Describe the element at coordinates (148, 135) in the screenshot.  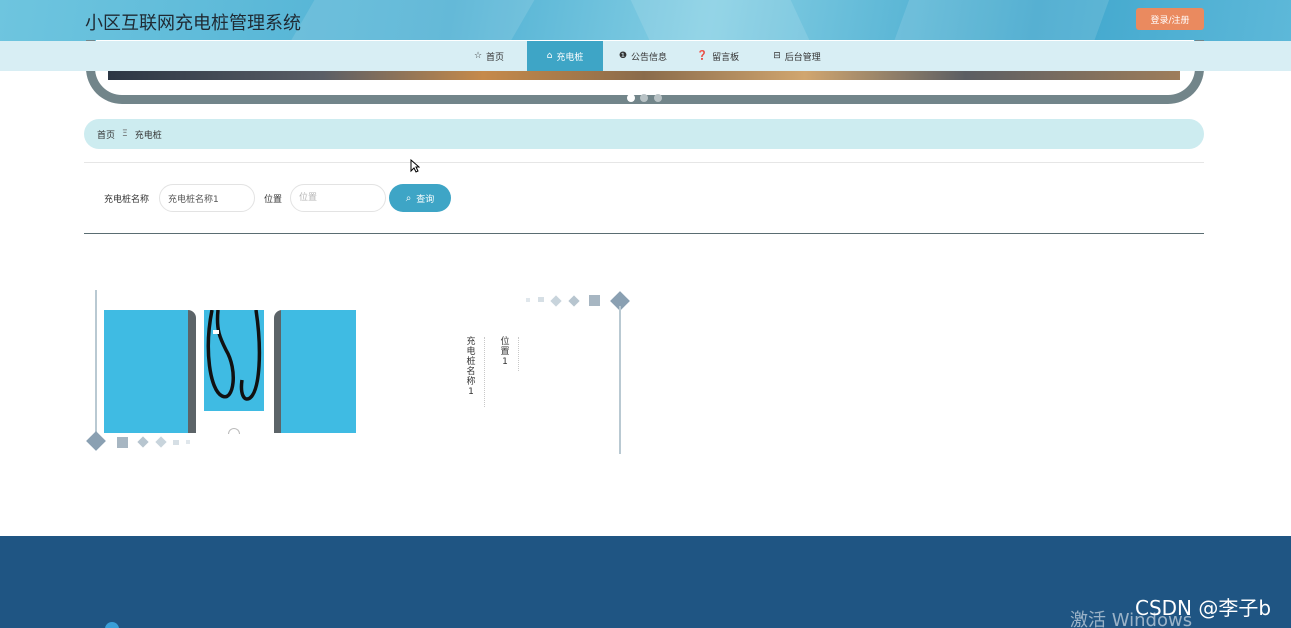
I see `breadcrumb-current: 充电桩` at that location.